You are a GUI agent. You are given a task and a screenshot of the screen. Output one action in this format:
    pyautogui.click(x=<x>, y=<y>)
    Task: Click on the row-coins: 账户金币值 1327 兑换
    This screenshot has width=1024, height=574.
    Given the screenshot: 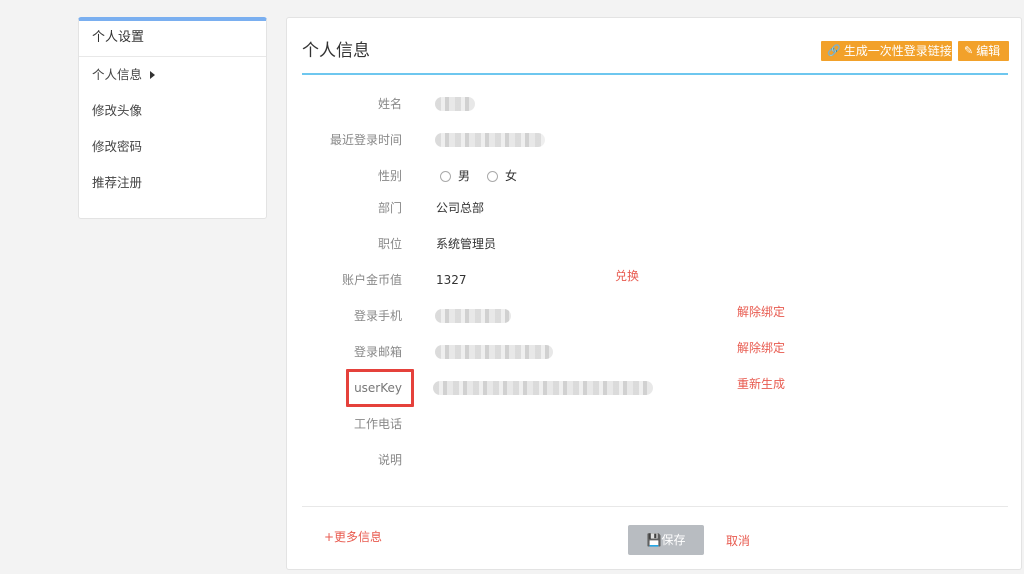 What is the action you would take?
    pyautogui.click(x=655, y=278)
    